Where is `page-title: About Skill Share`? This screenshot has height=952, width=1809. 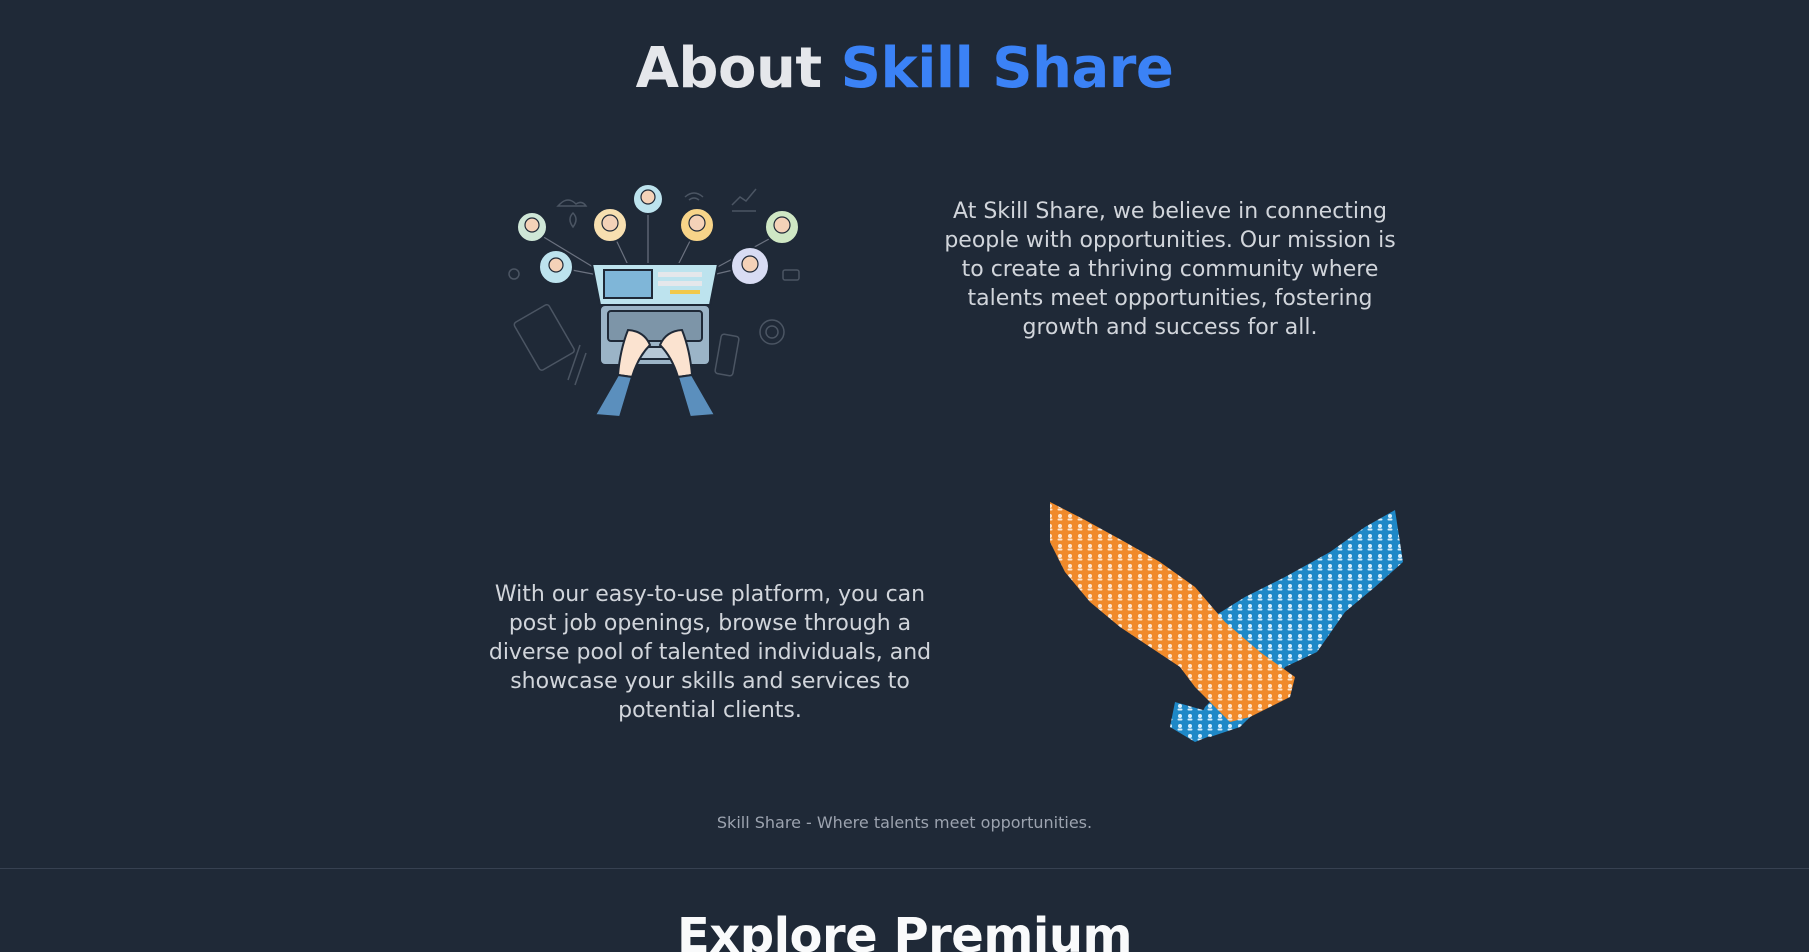 page-title: About Skill Share is located at coordinates (904, 68).